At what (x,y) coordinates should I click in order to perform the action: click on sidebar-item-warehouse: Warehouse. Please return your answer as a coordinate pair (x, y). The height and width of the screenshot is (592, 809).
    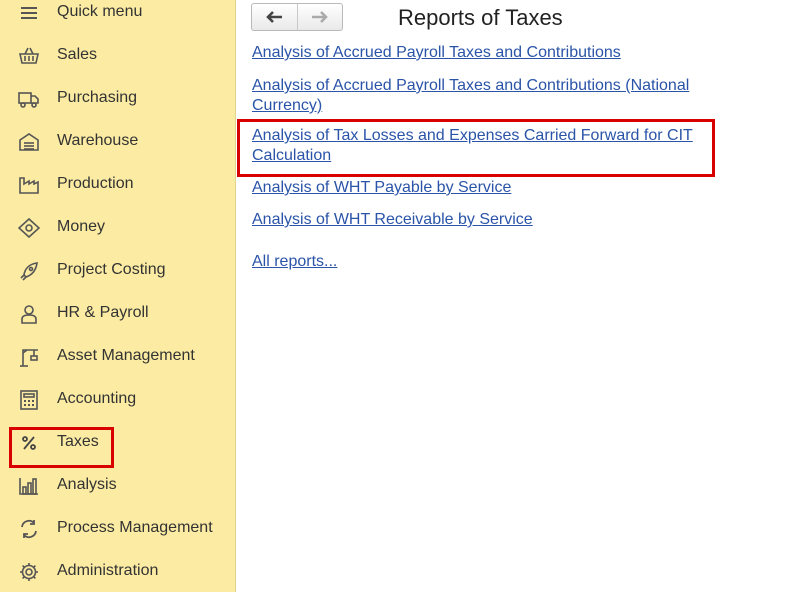
    Looking at the image, I should click on (118, 142).